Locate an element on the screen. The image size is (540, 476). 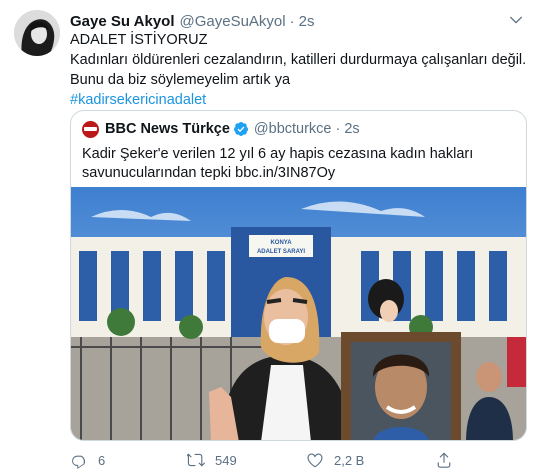
bbc-avatar is located at coordinates (90, 129).